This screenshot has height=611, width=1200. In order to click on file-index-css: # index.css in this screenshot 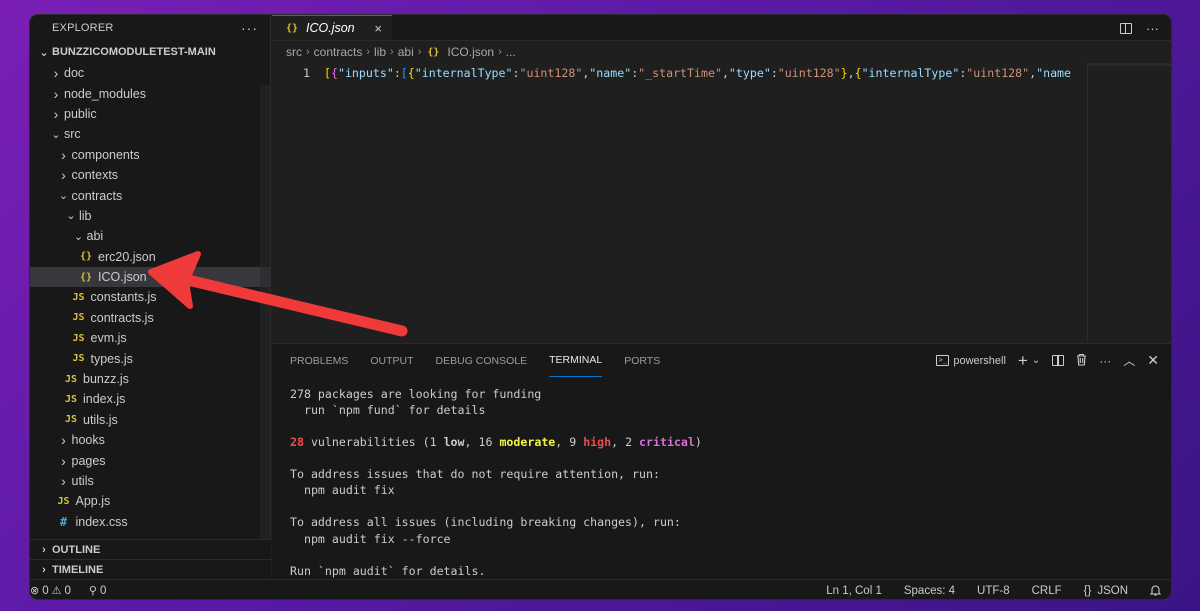, I will do `click(150, 522)`.